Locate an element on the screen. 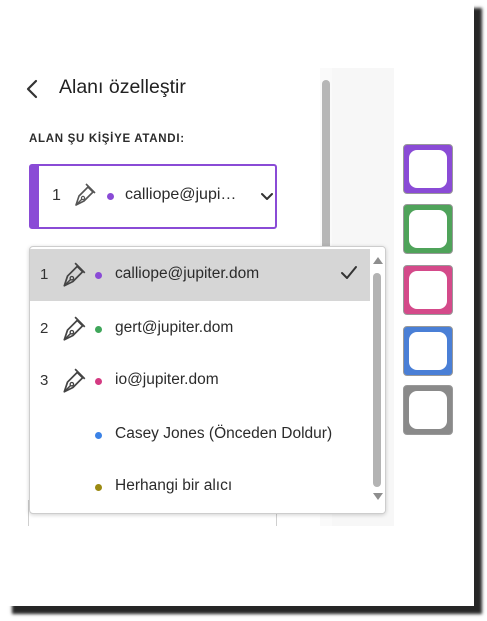 Image resolution: width=487 pixels, height=621 pixels. back-arrow-icon is located at coordinates (33, 89).